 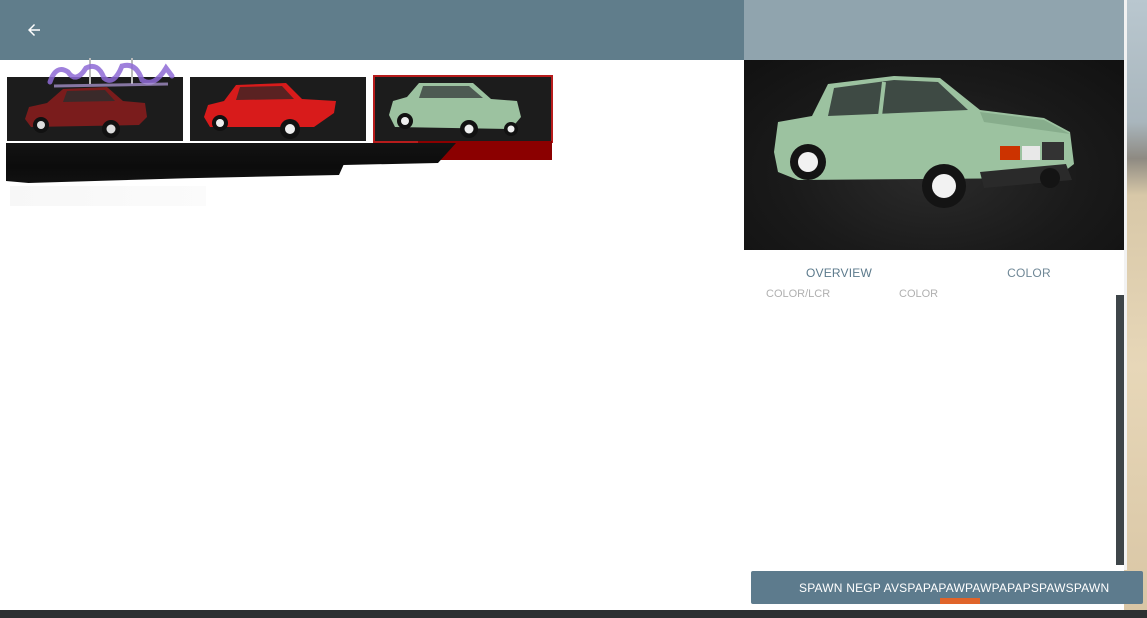 I want to click on thumbnail-green, so click(x=463, y=109).